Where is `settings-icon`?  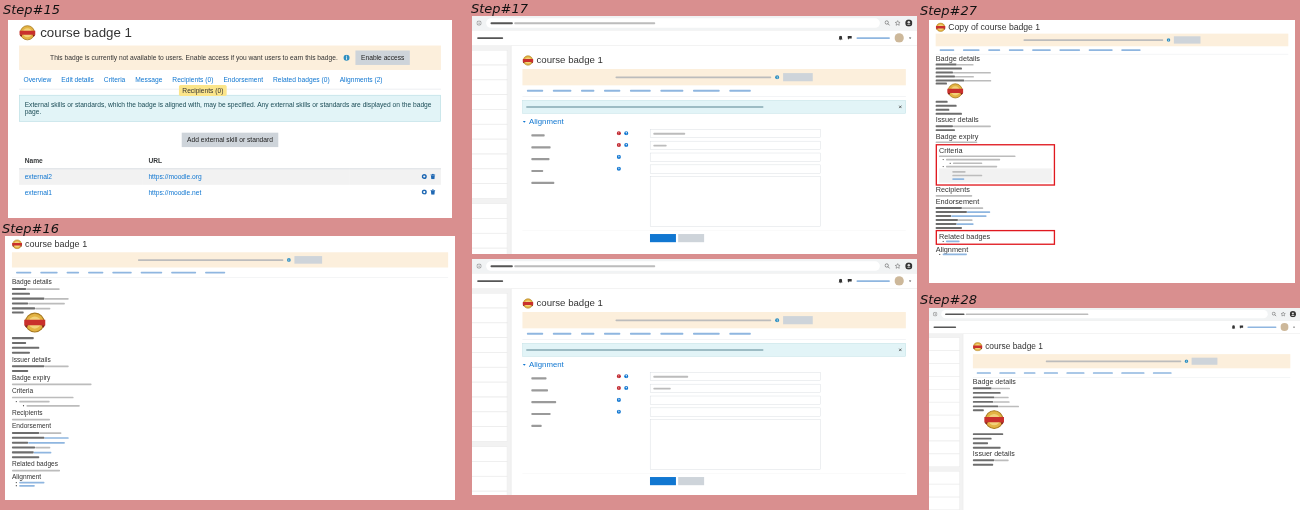
settings-icon is located at coordinates (424, 192).